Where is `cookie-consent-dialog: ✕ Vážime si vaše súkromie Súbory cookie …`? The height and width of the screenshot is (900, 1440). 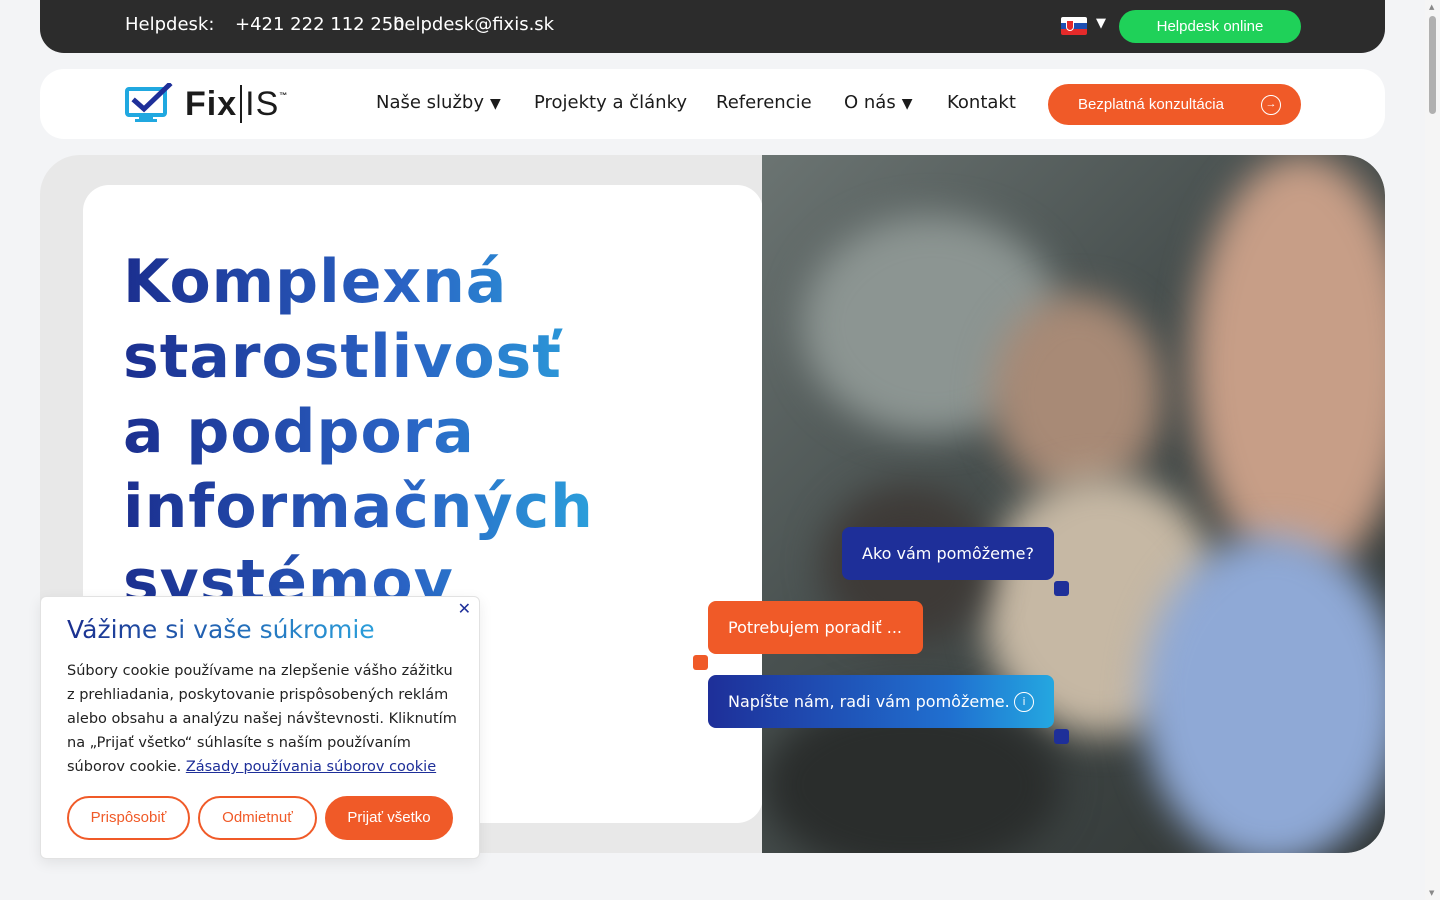 cookie-consent-dialog: ✕ Vážime si vaše súkromie Súbory cookie … is located at coordinates (260, 727).